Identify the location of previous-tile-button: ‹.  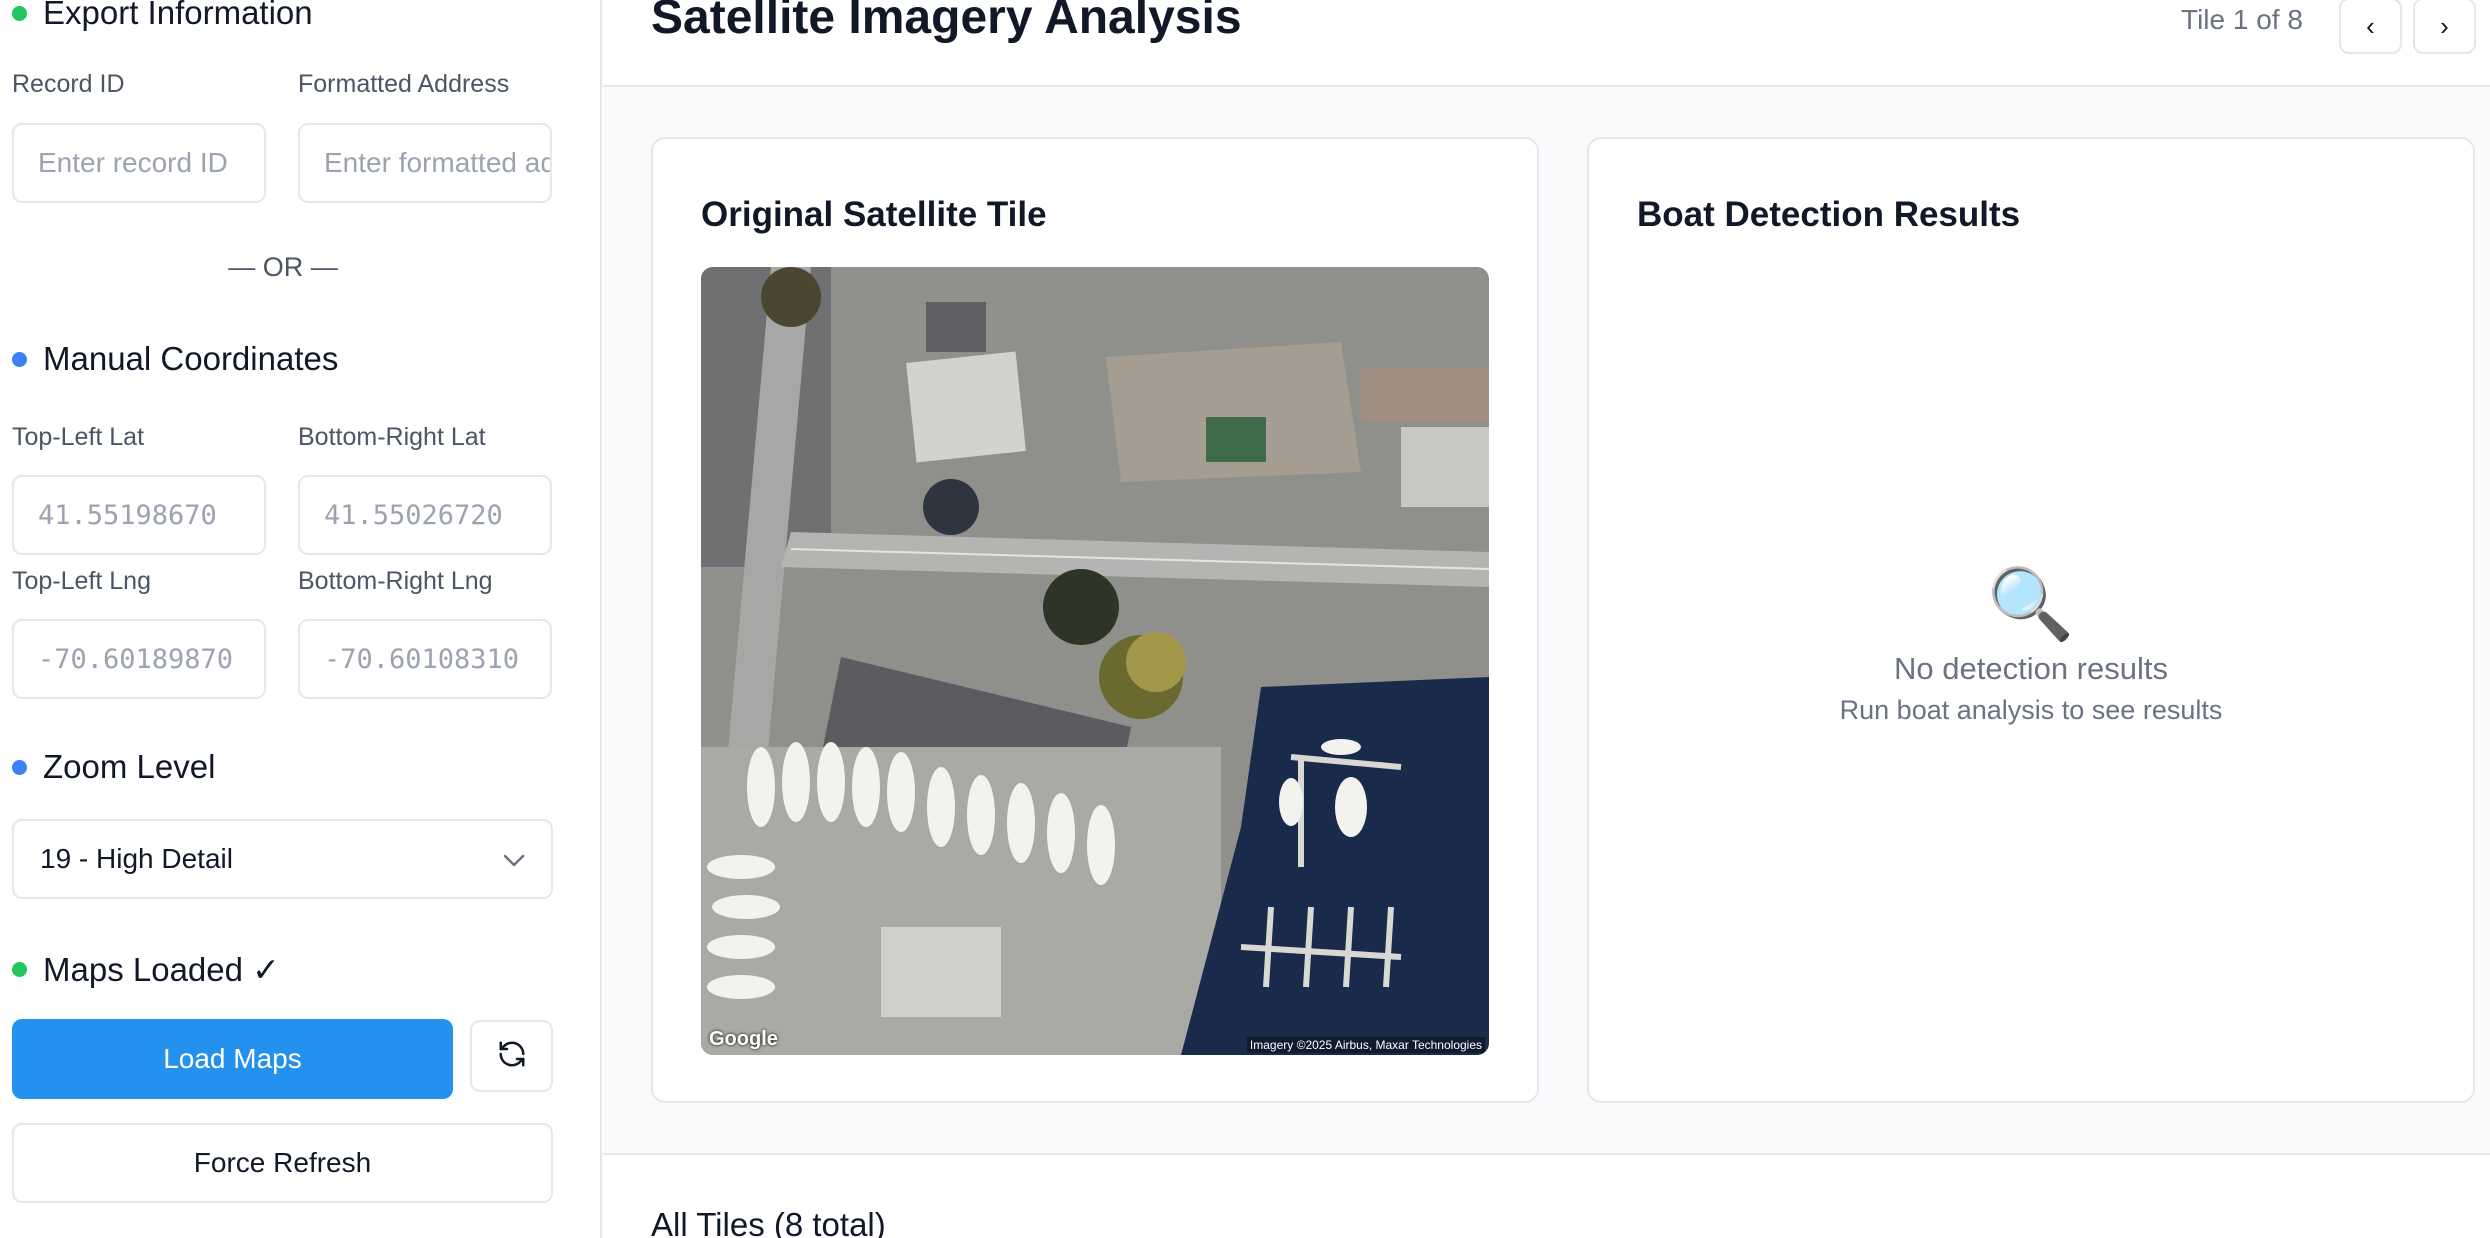
(2370, 27).